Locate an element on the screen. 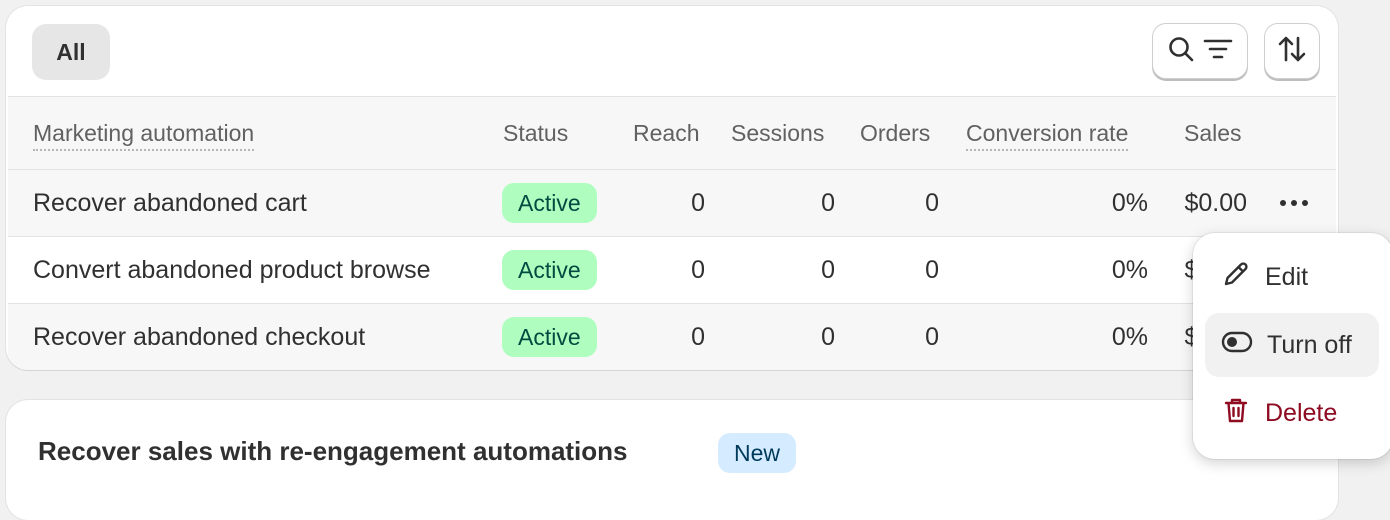 Image resolution: width=1390 pixels, height=520 pixels. search-icon is located at coordinates (1181, 51).